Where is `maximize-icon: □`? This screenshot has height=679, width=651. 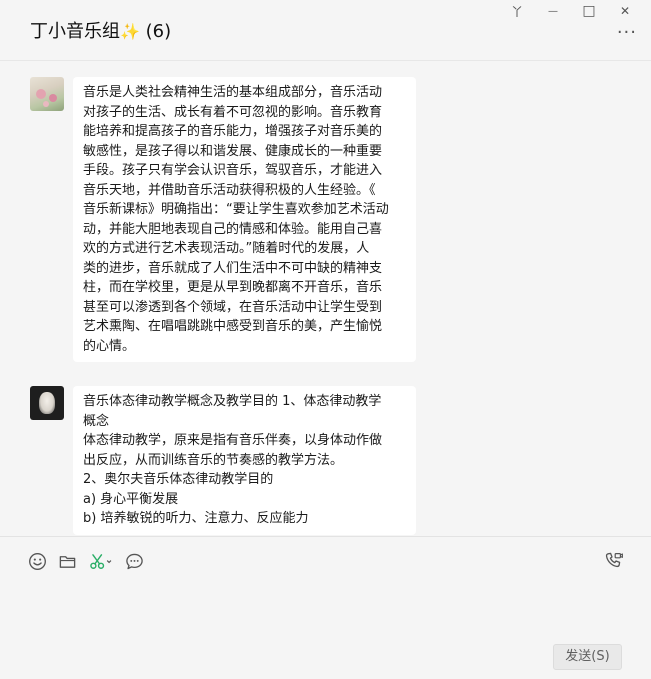 maximize-icon: □ is located at coordinates (589, 11).